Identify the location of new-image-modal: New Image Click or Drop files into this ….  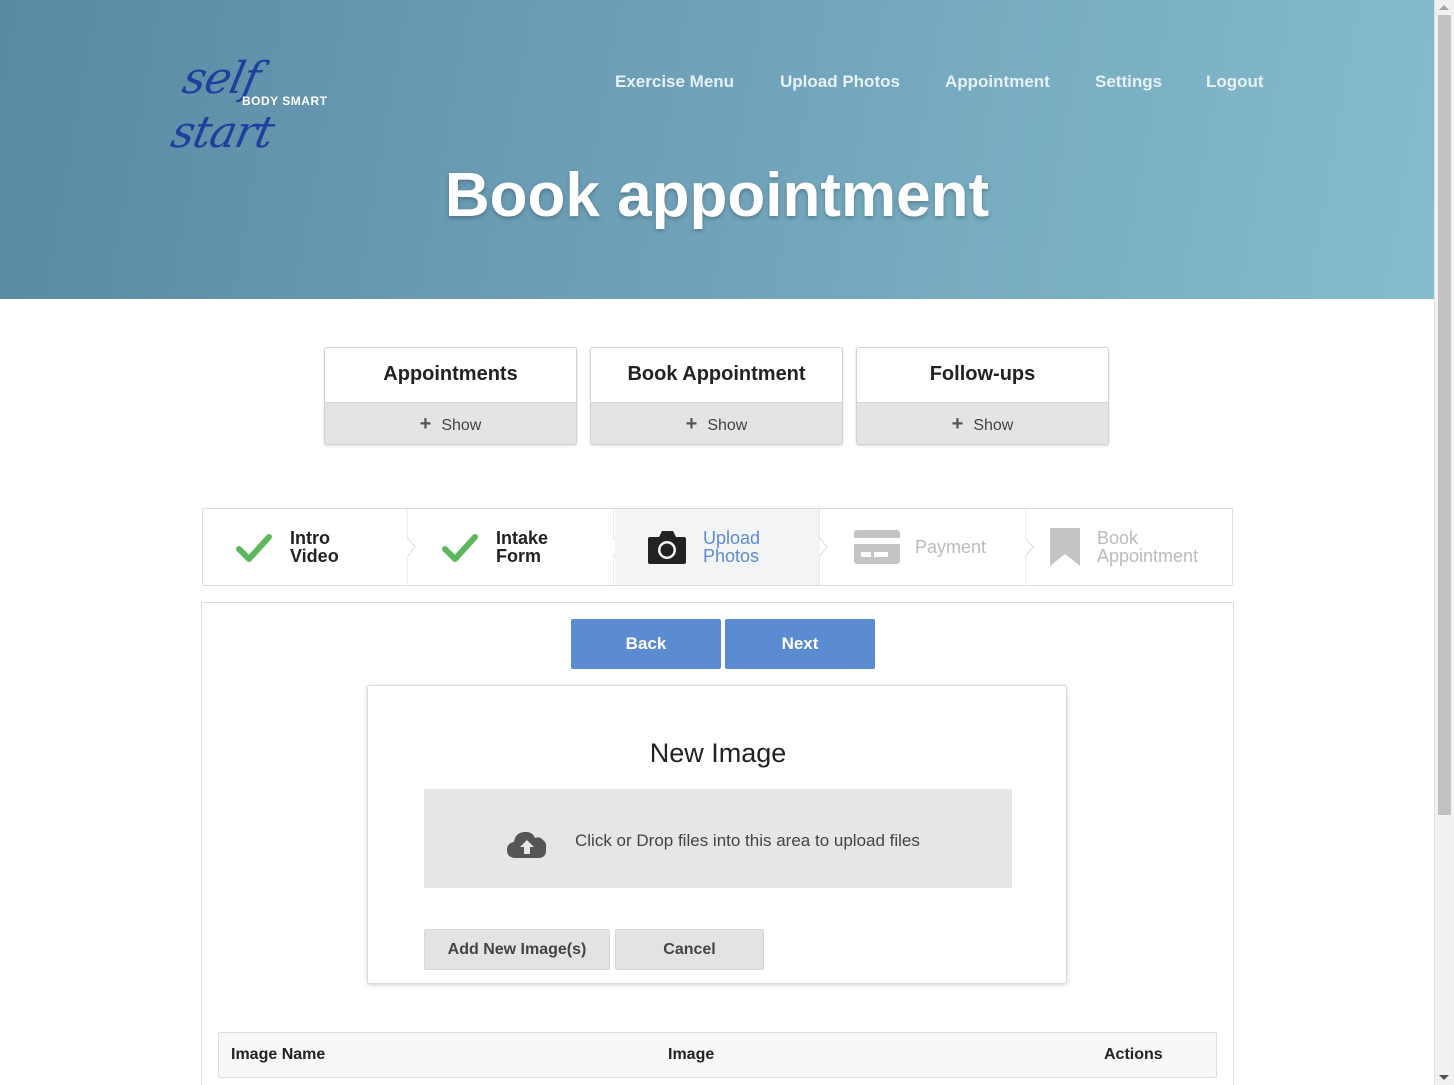
(717, 834).